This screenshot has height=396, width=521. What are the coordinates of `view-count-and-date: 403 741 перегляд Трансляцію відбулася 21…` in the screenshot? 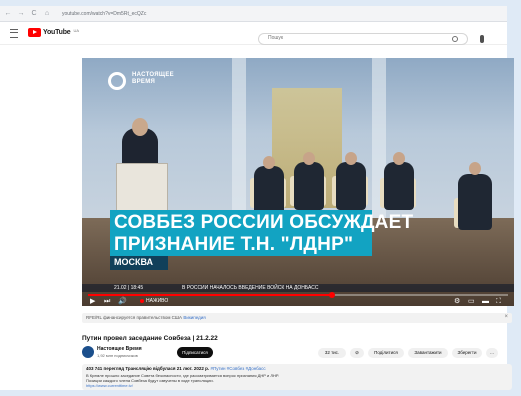 It's located at (148, 368).